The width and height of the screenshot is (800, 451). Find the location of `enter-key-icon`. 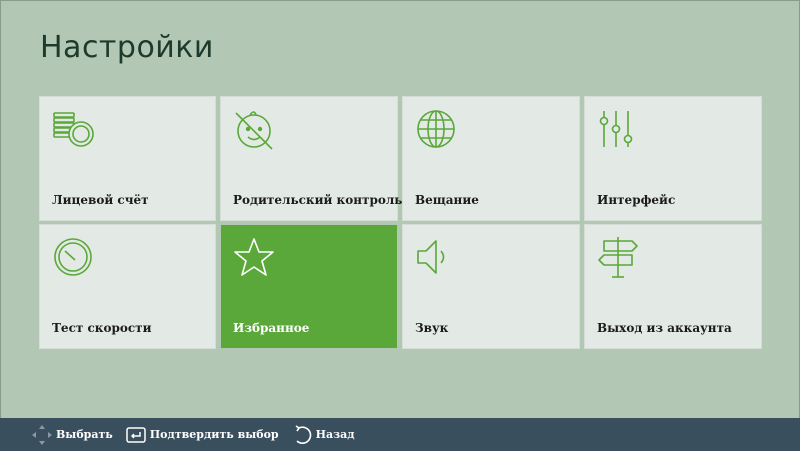

enter-key-icon is located at coordinates (136, 435).